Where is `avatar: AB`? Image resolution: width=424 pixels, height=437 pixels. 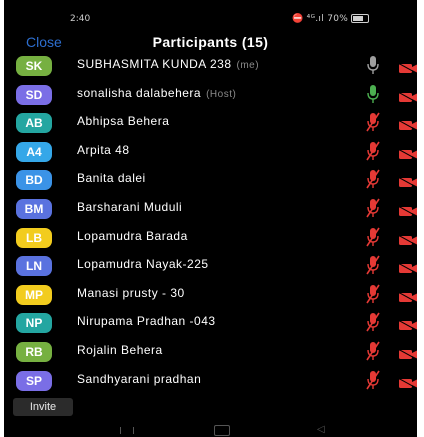
avatar: AB is located at coordinates (34, 123).